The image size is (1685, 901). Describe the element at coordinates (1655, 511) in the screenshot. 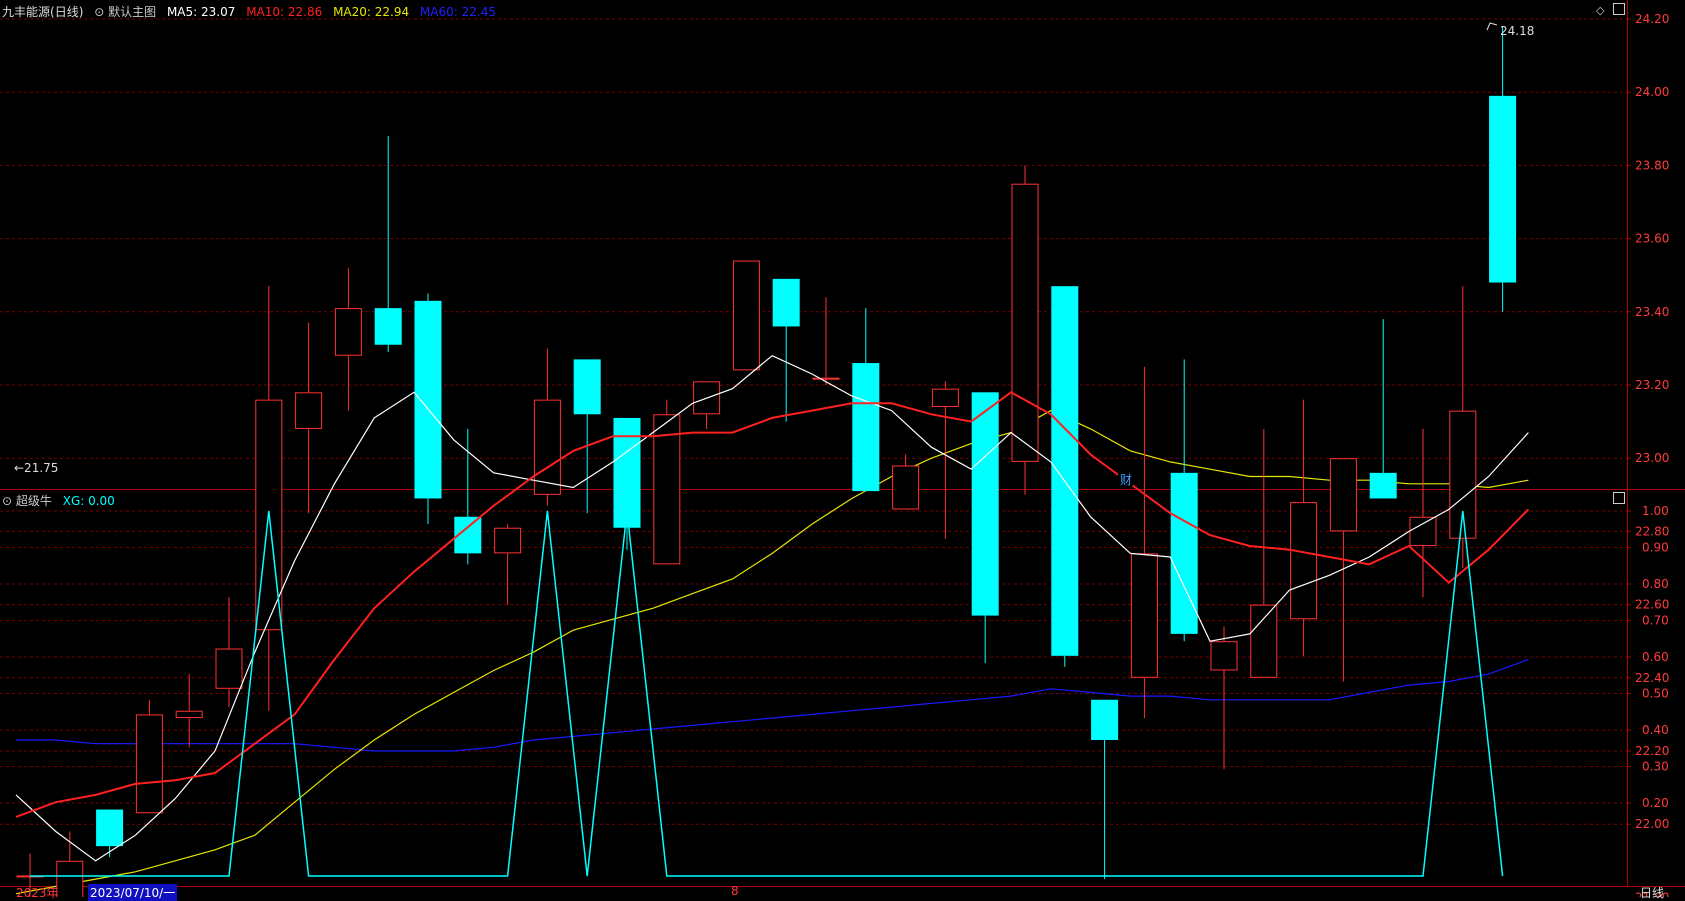

I see `indicator-tick-label: 1.00` at that location.